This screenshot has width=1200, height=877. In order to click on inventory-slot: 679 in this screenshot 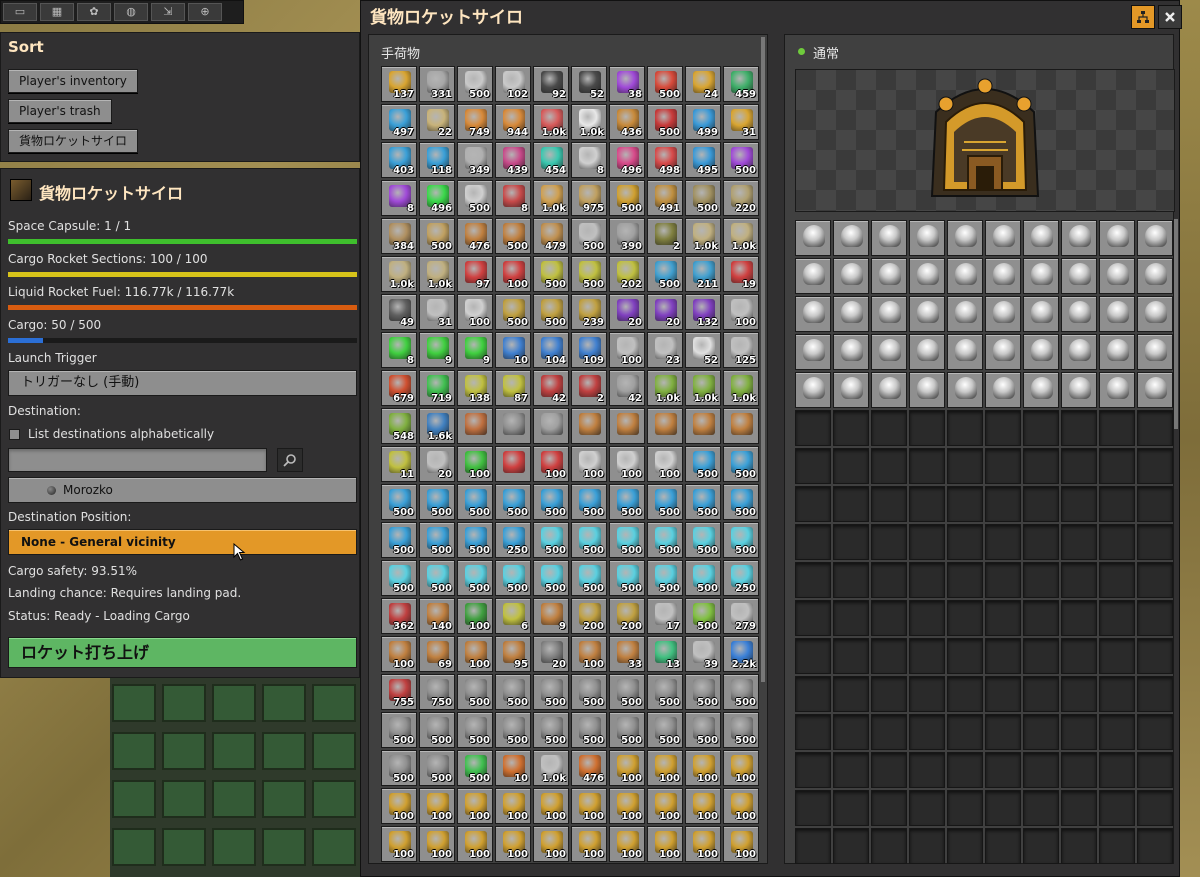, I will do `click(399, 388)`.